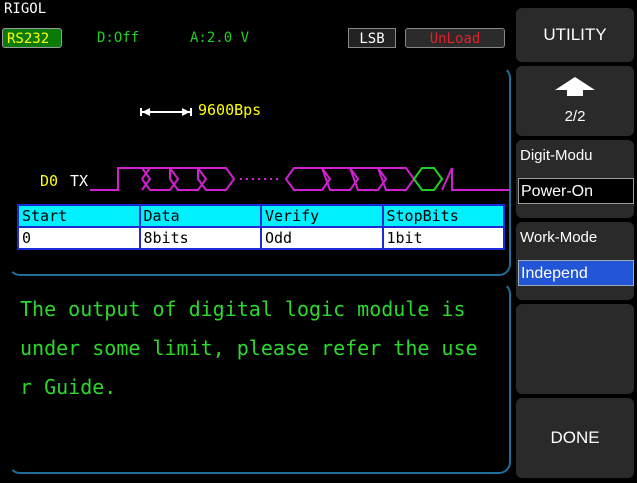  I want to click on signal-label: TX, so click(79, 181).